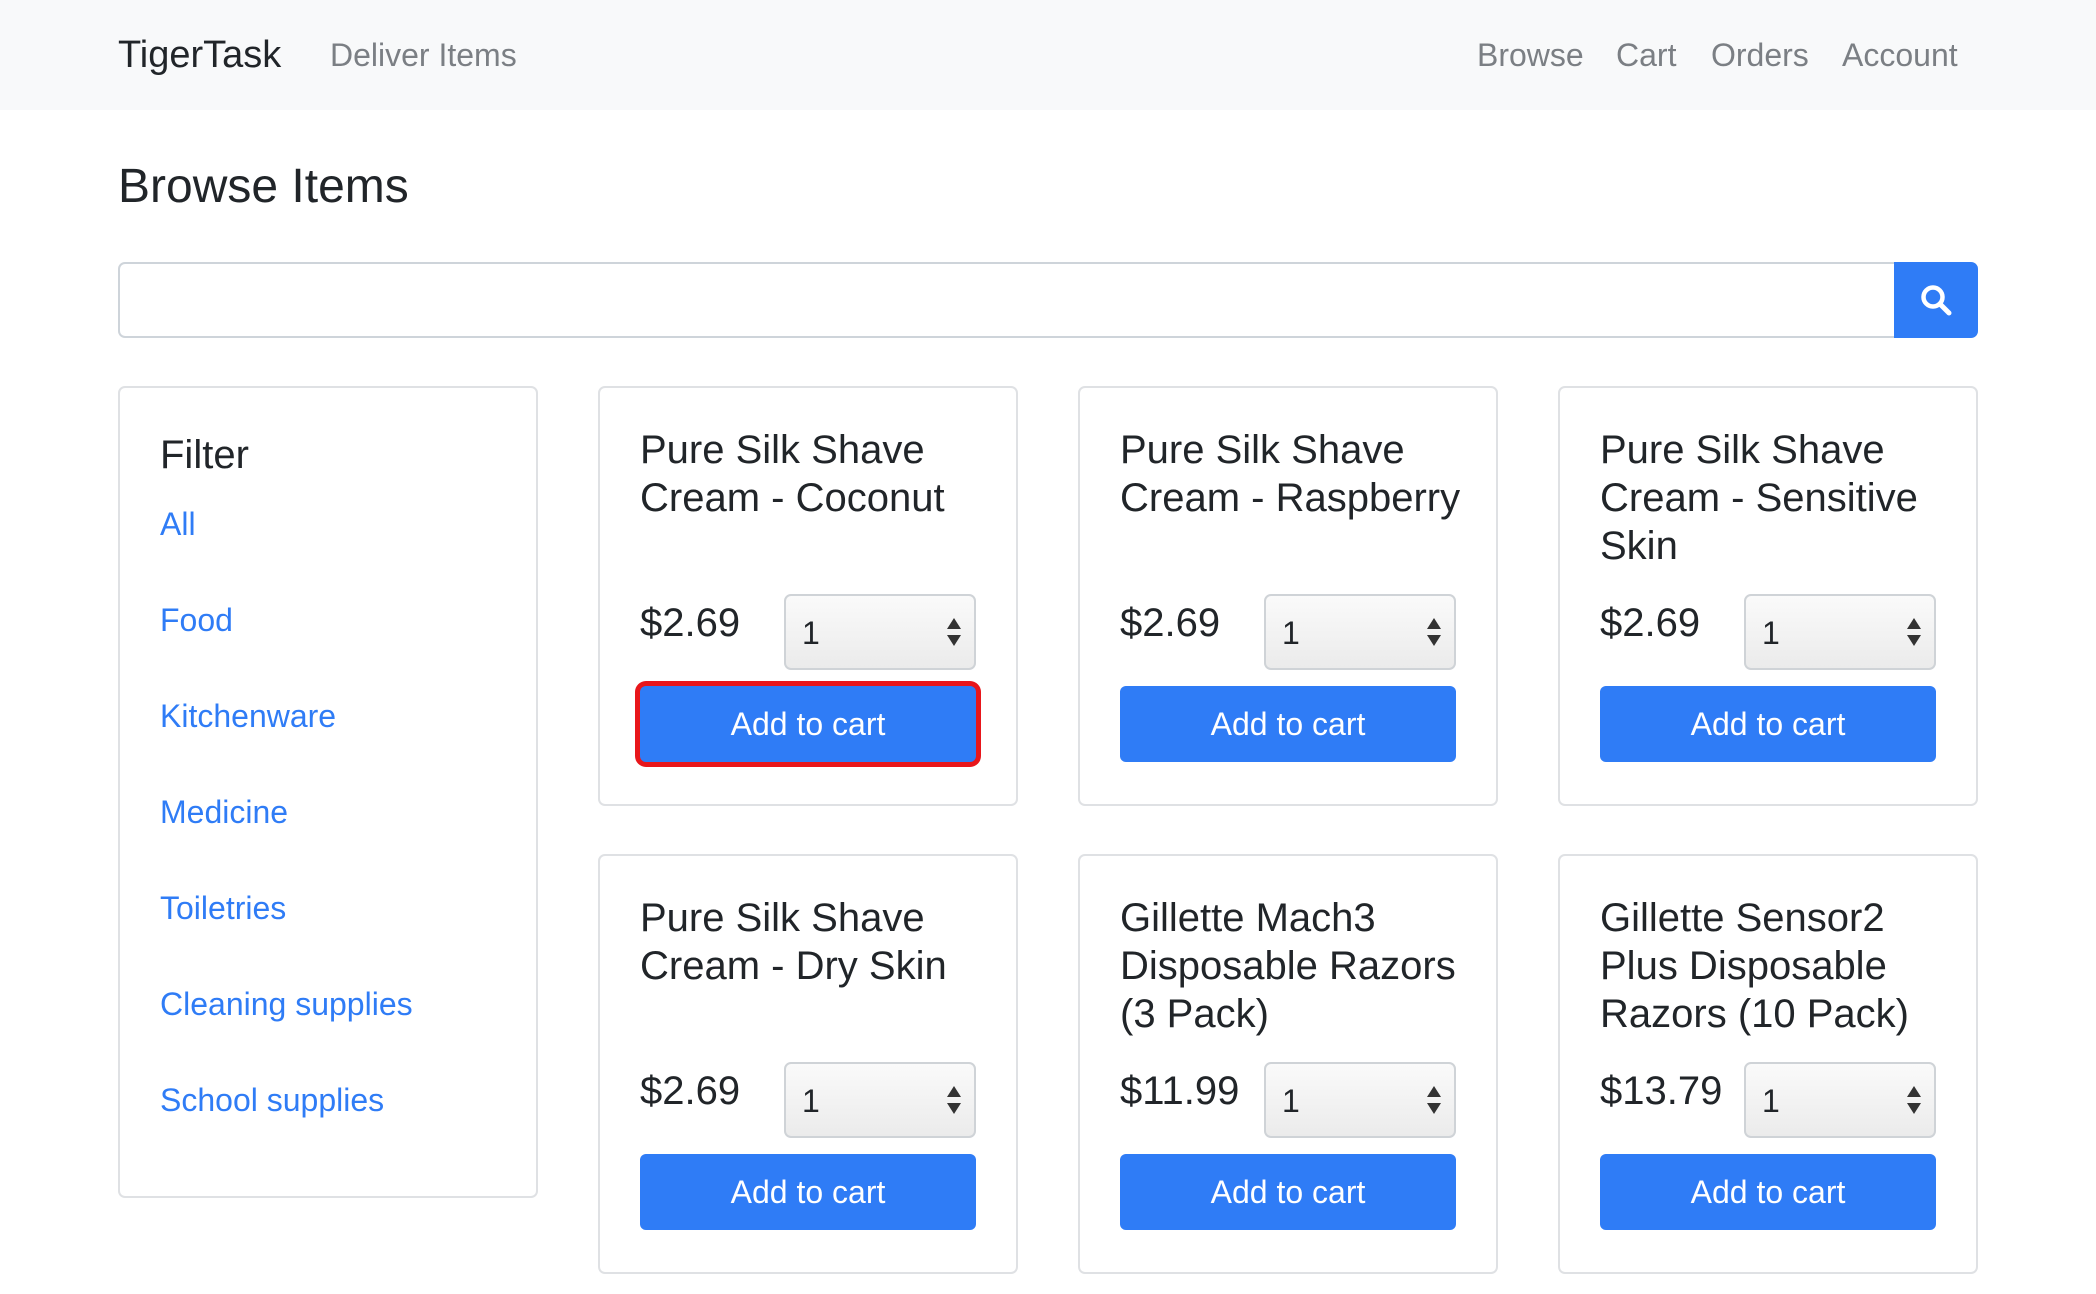 The image size is (2096, 1294). Describe the element at coordinates (1007, 300) in the screenshot. I see `search-input` at that location.